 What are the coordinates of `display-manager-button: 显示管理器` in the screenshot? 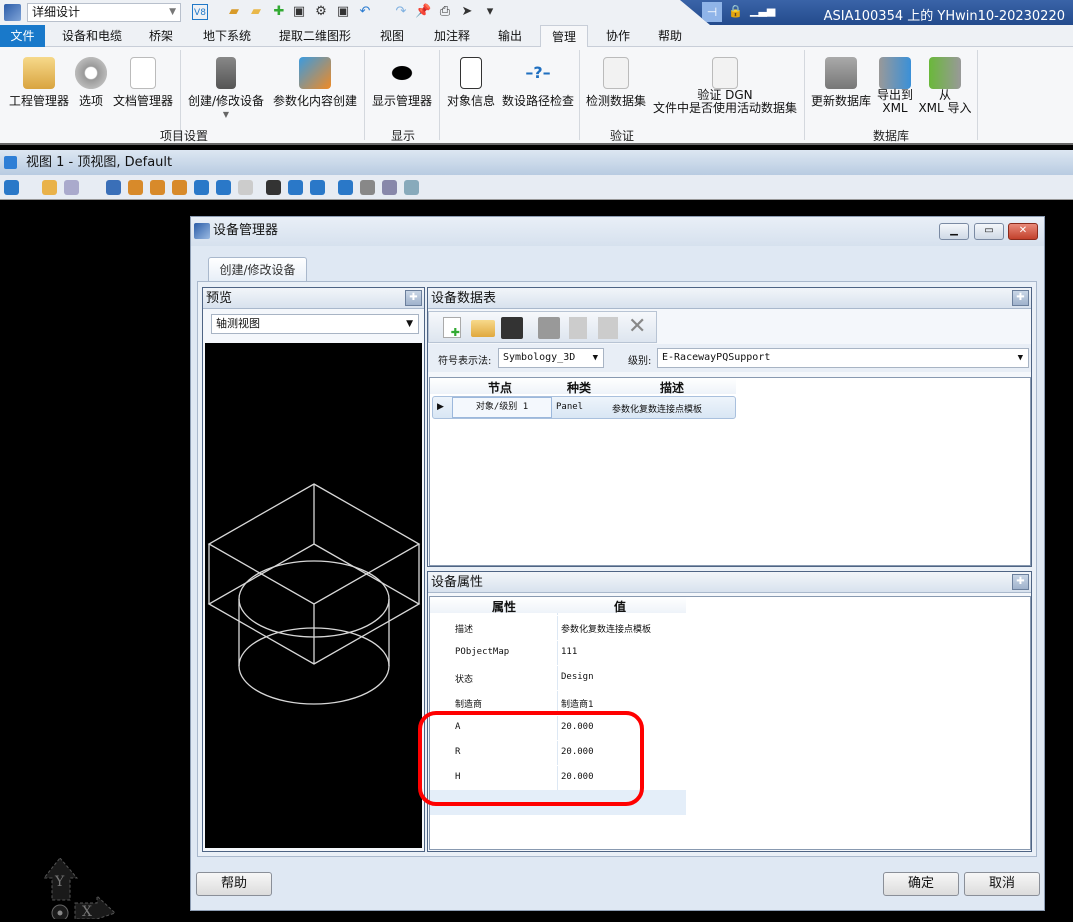 It's located at (402, 82).